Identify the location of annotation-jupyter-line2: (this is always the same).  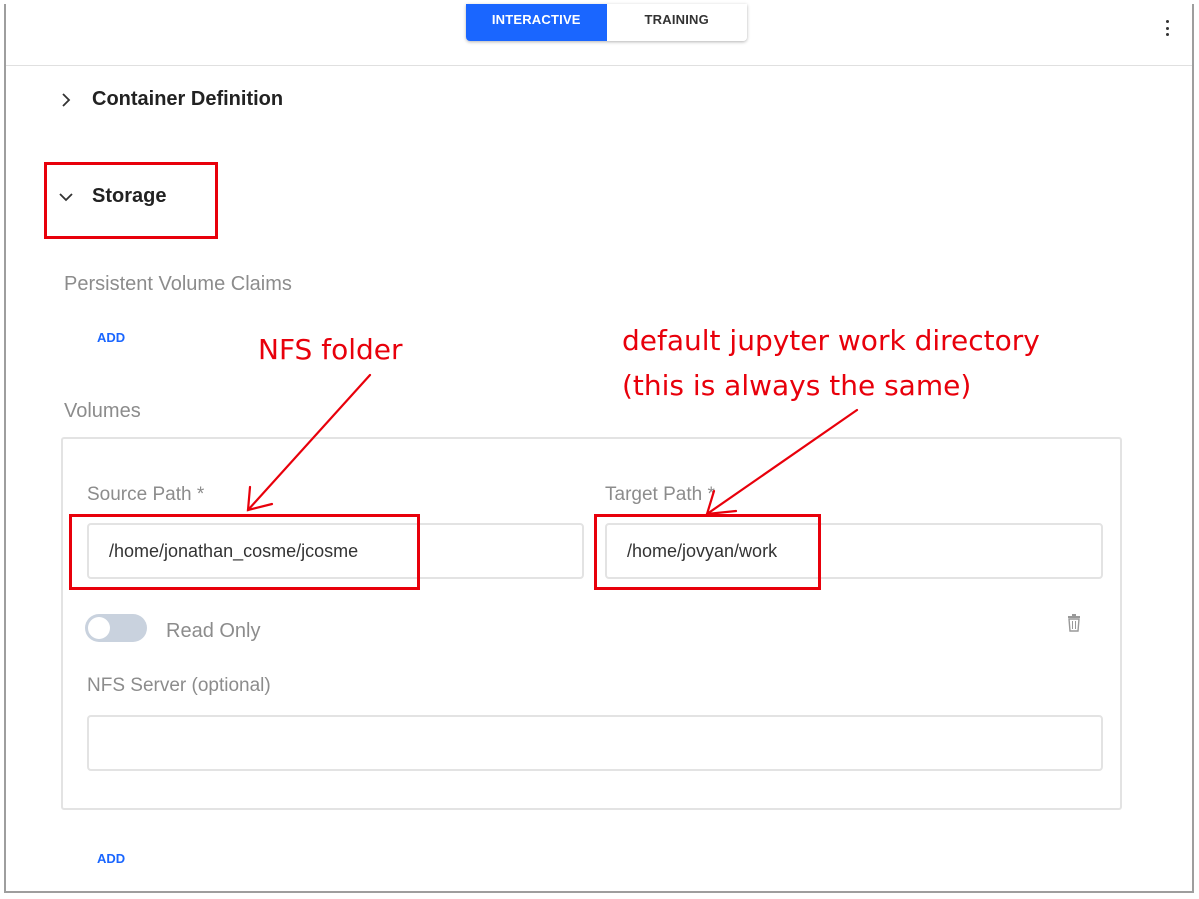
(797, 385).